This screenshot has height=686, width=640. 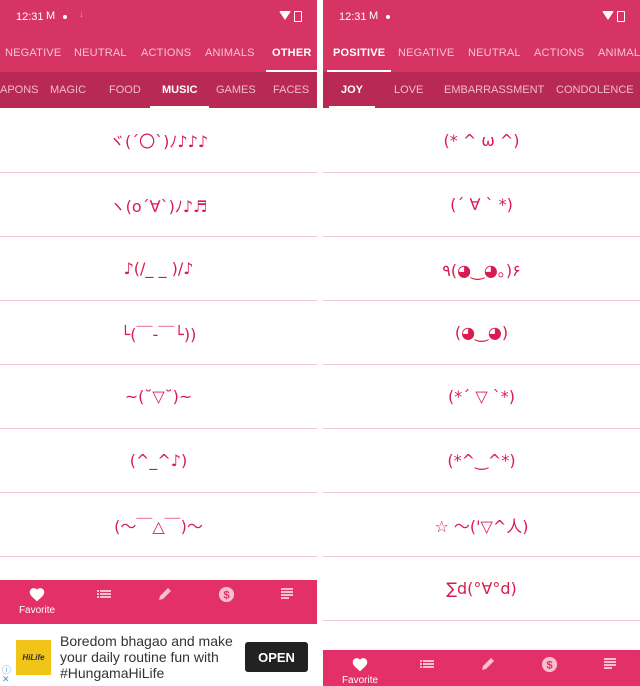 What do you see at coordinates (6, 679) in the screenshot?
I see `close-icon: ✕` at bounding box center [6, 679].